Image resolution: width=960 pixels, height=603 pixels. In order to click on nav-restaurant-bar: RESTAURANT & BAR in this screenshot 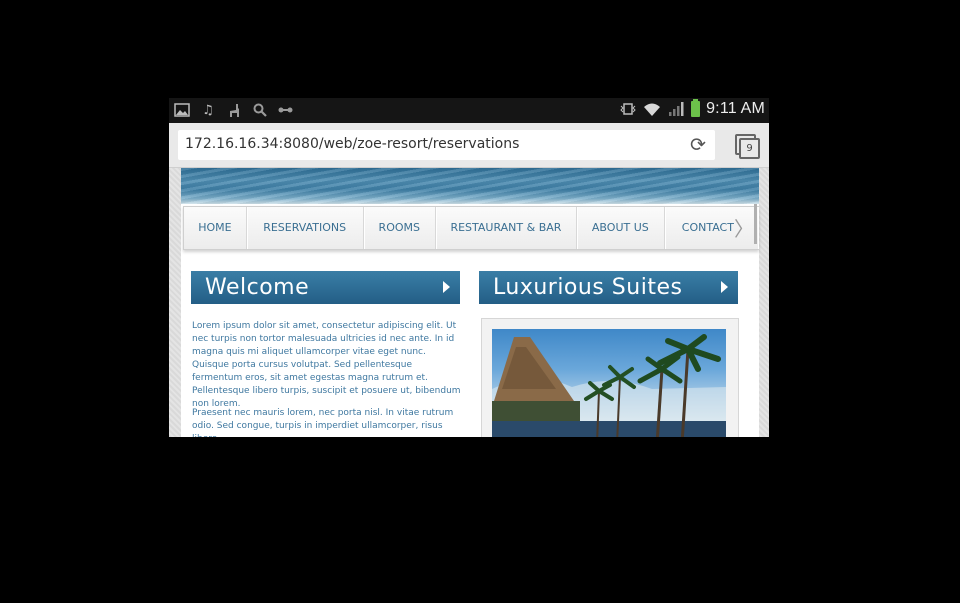, I will do `click(506, 228)`.